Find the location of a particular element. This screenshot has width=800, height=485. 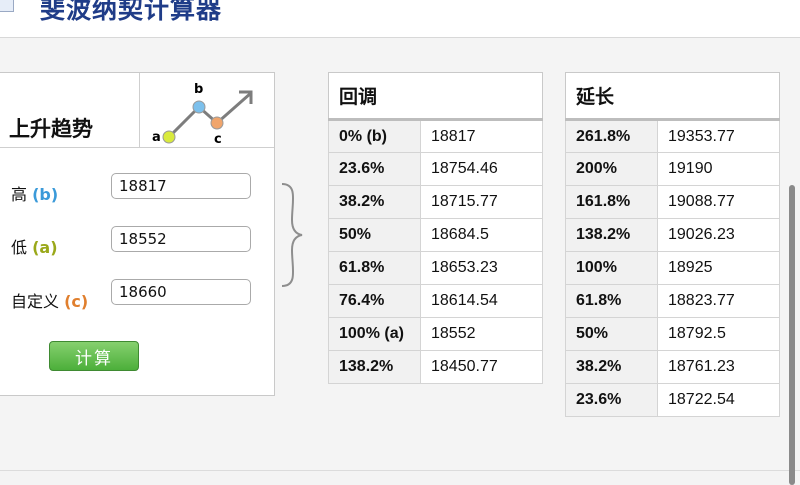

value-cell: 19353.77 is located at coordinates (718, 136).